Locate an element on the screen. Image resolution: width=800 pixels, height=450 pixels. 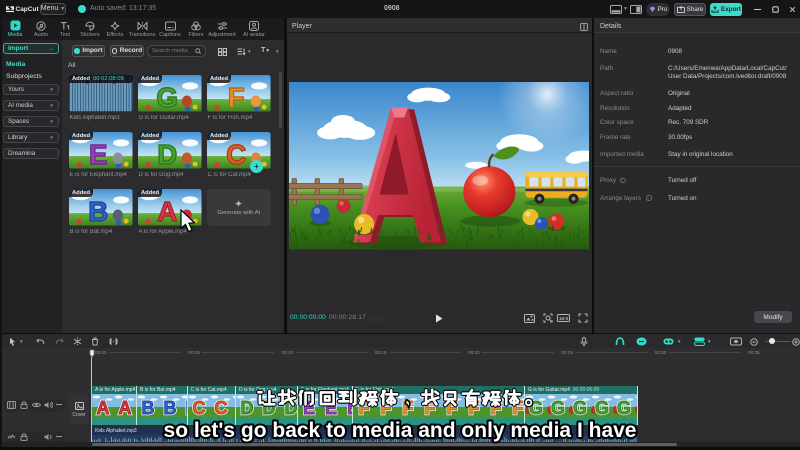
svg-text: D is located at coordinates (167, 153).